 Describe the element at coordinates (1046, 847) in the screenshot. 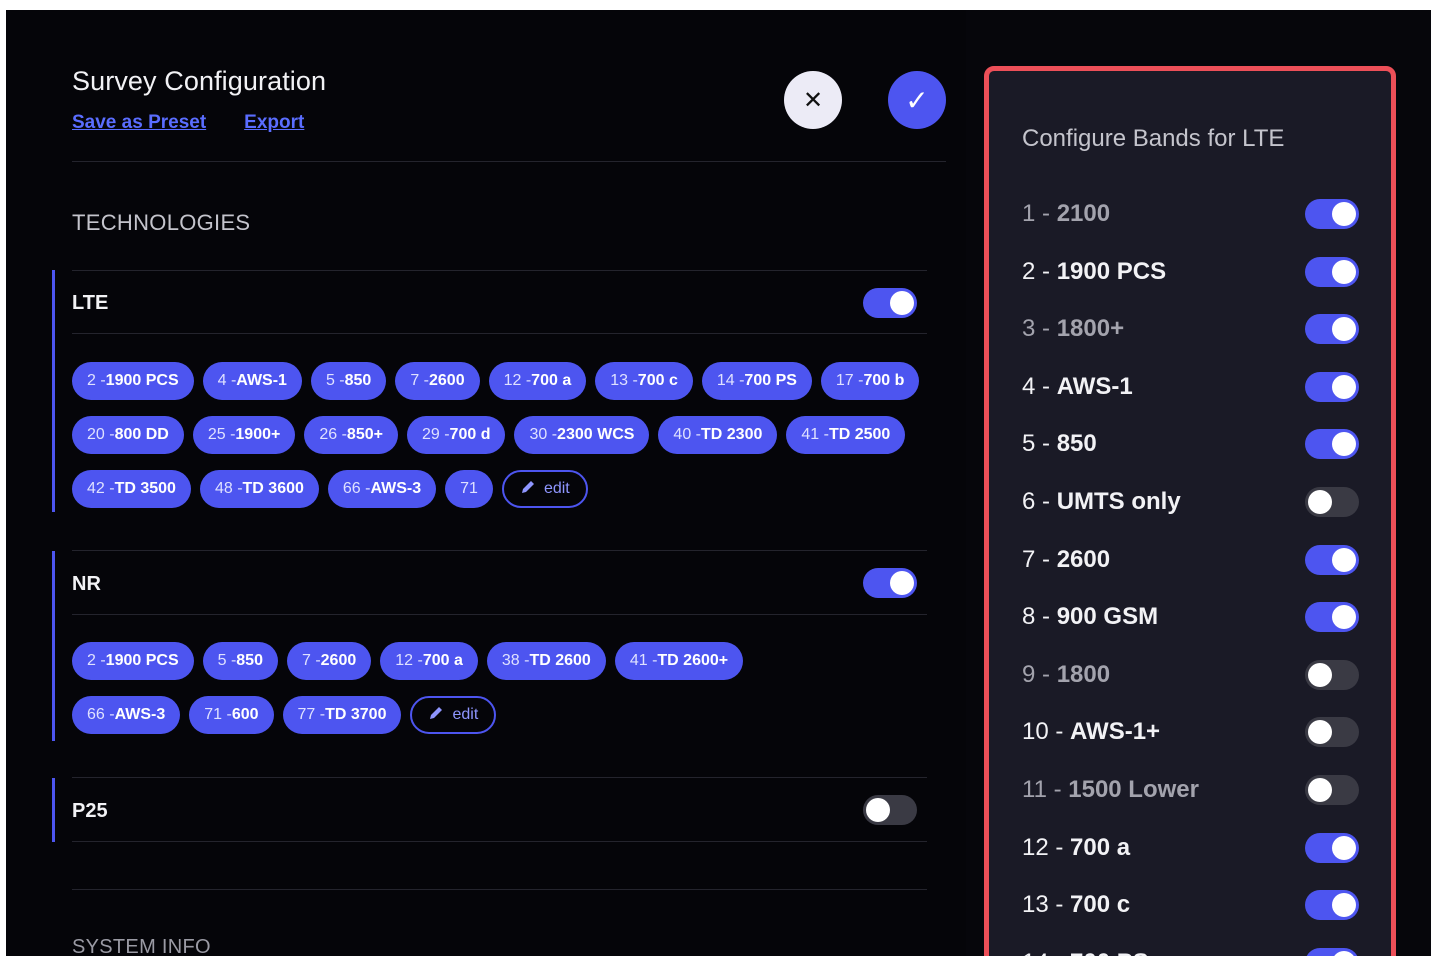

I see `band-number: 12 -` at that location.